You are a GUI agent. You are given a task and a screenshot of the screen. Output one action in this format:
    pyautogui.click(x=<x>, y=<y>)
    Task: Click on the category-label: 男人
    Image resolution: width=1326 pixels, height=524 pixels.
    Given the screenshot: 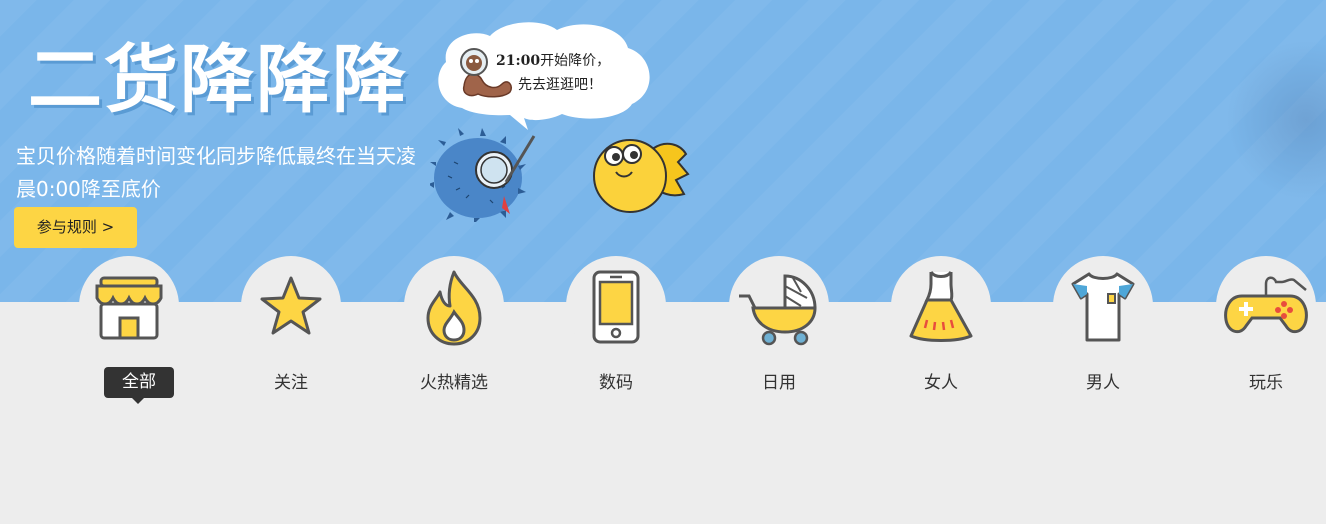 What is the action you would take?
    pyautogui.click(x=1103, y=383)
    